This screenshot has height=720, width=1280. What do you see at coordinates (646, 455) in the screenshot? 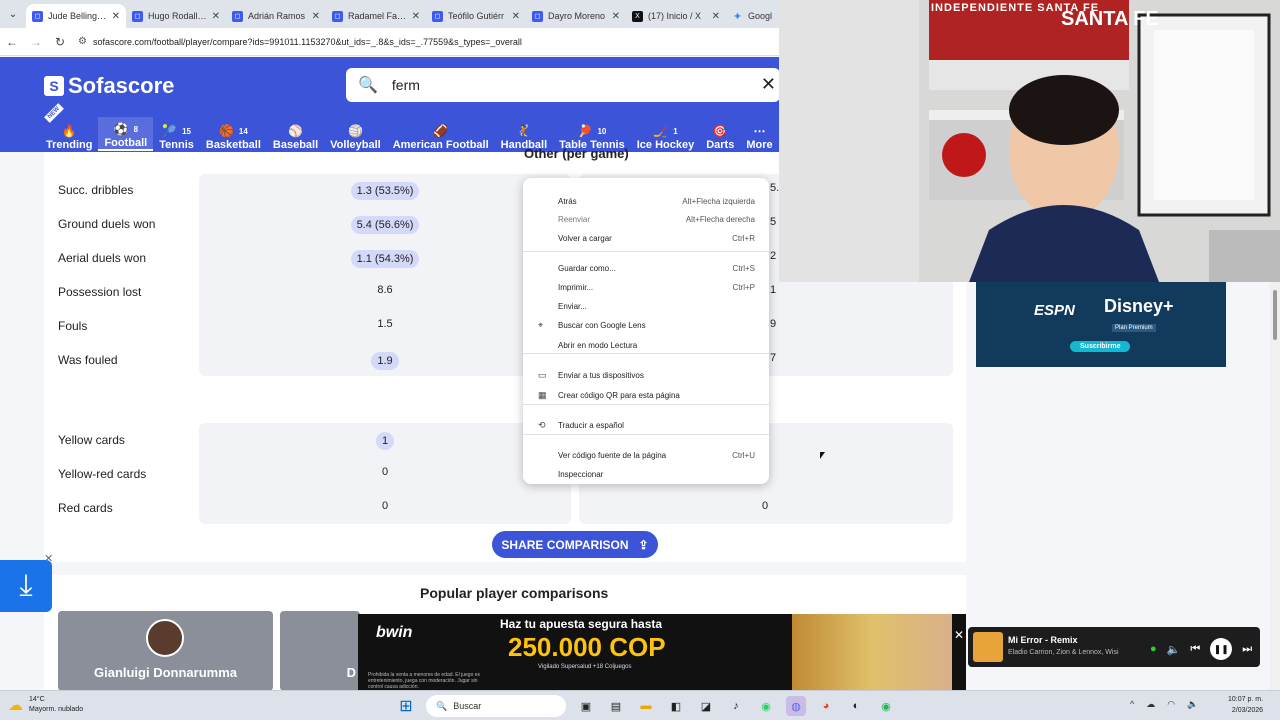
I see `context-menu-item: Ver código fuente de la página Ctrl+U` at bounding box center [646, 455].